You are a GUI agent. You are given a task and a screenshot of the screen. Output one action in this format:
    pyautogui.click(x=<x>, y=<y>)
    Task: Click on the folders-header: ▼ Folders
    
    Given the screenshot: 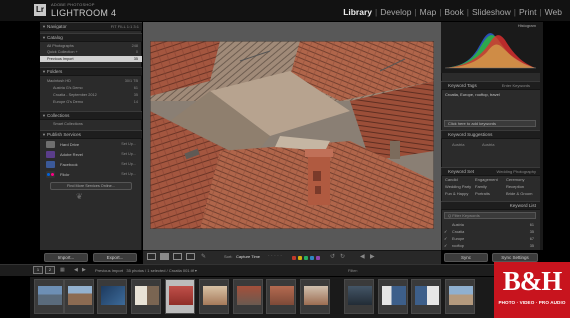 What is the action you would take?
    pyautogui.click(x=91, y=71)
    